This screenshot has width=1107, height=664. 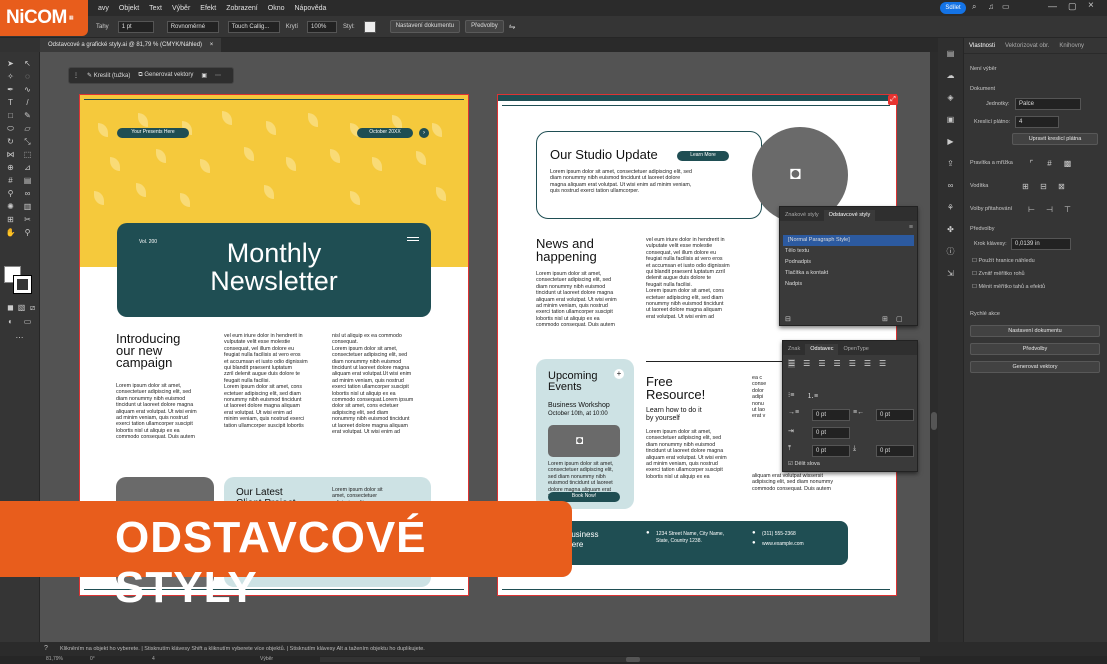 What do you see at coordinates (27, 193) in the screenshot?
I see `blend-tool-icon: ∞` at bounding box center [27, 193].